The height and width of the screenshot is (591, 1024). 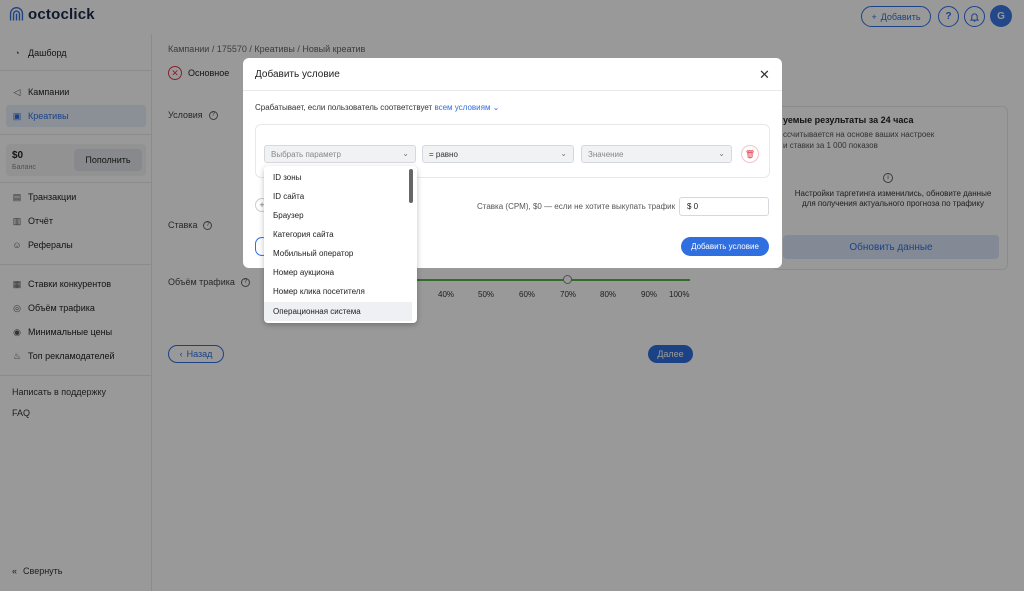 I want to click on value-select-value: Значение, so click(x=606, y=154).